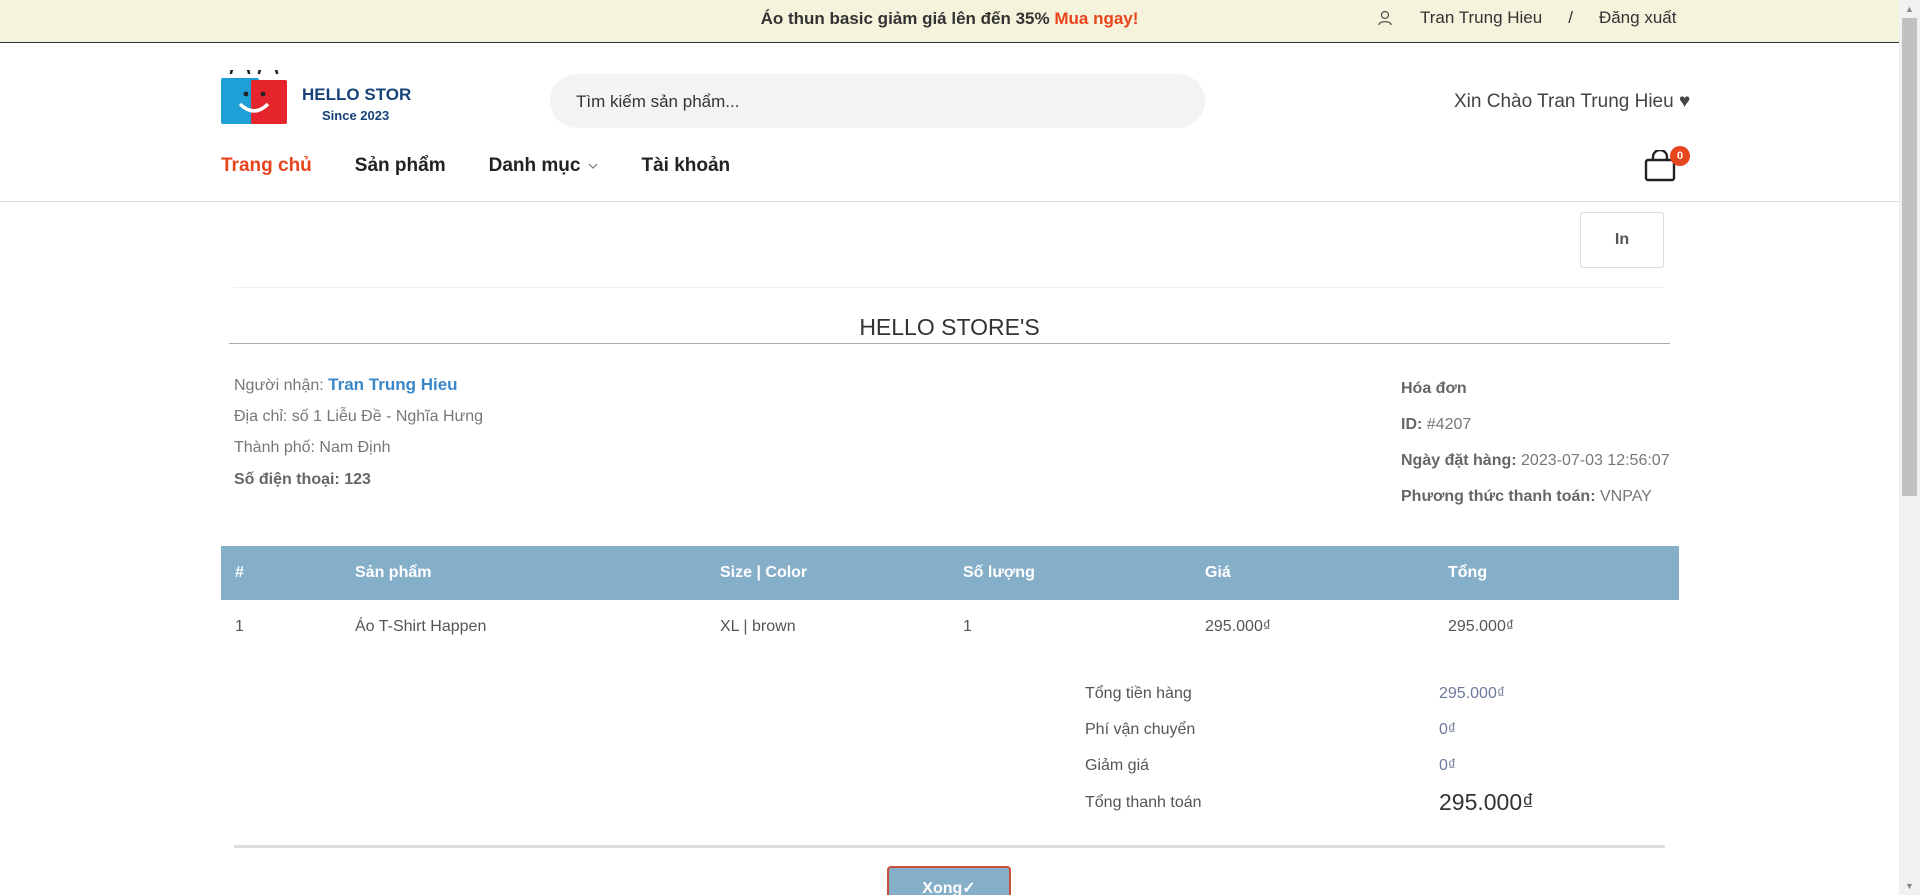 This screenshot has width=1920, height=895. What do you see at coordinates (1680, 156) in the screenshot?
I see `cart-count-badge: 0` at bounding box center [1680, 156].